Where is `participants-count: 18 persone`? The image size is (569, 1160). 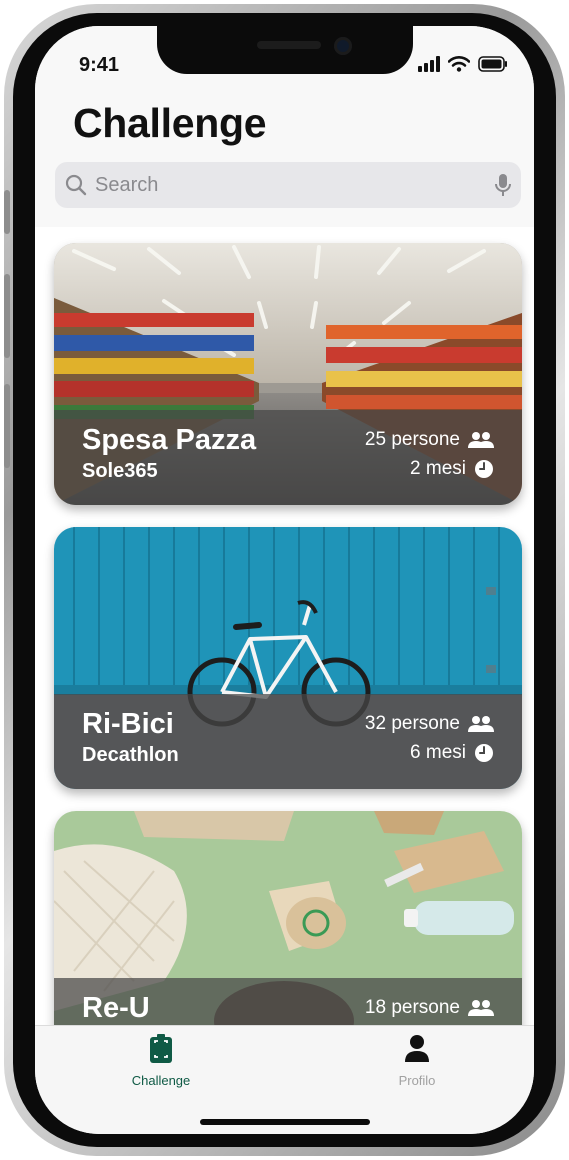
participants-count: 18 persone is located at coordinates (412, 1007).